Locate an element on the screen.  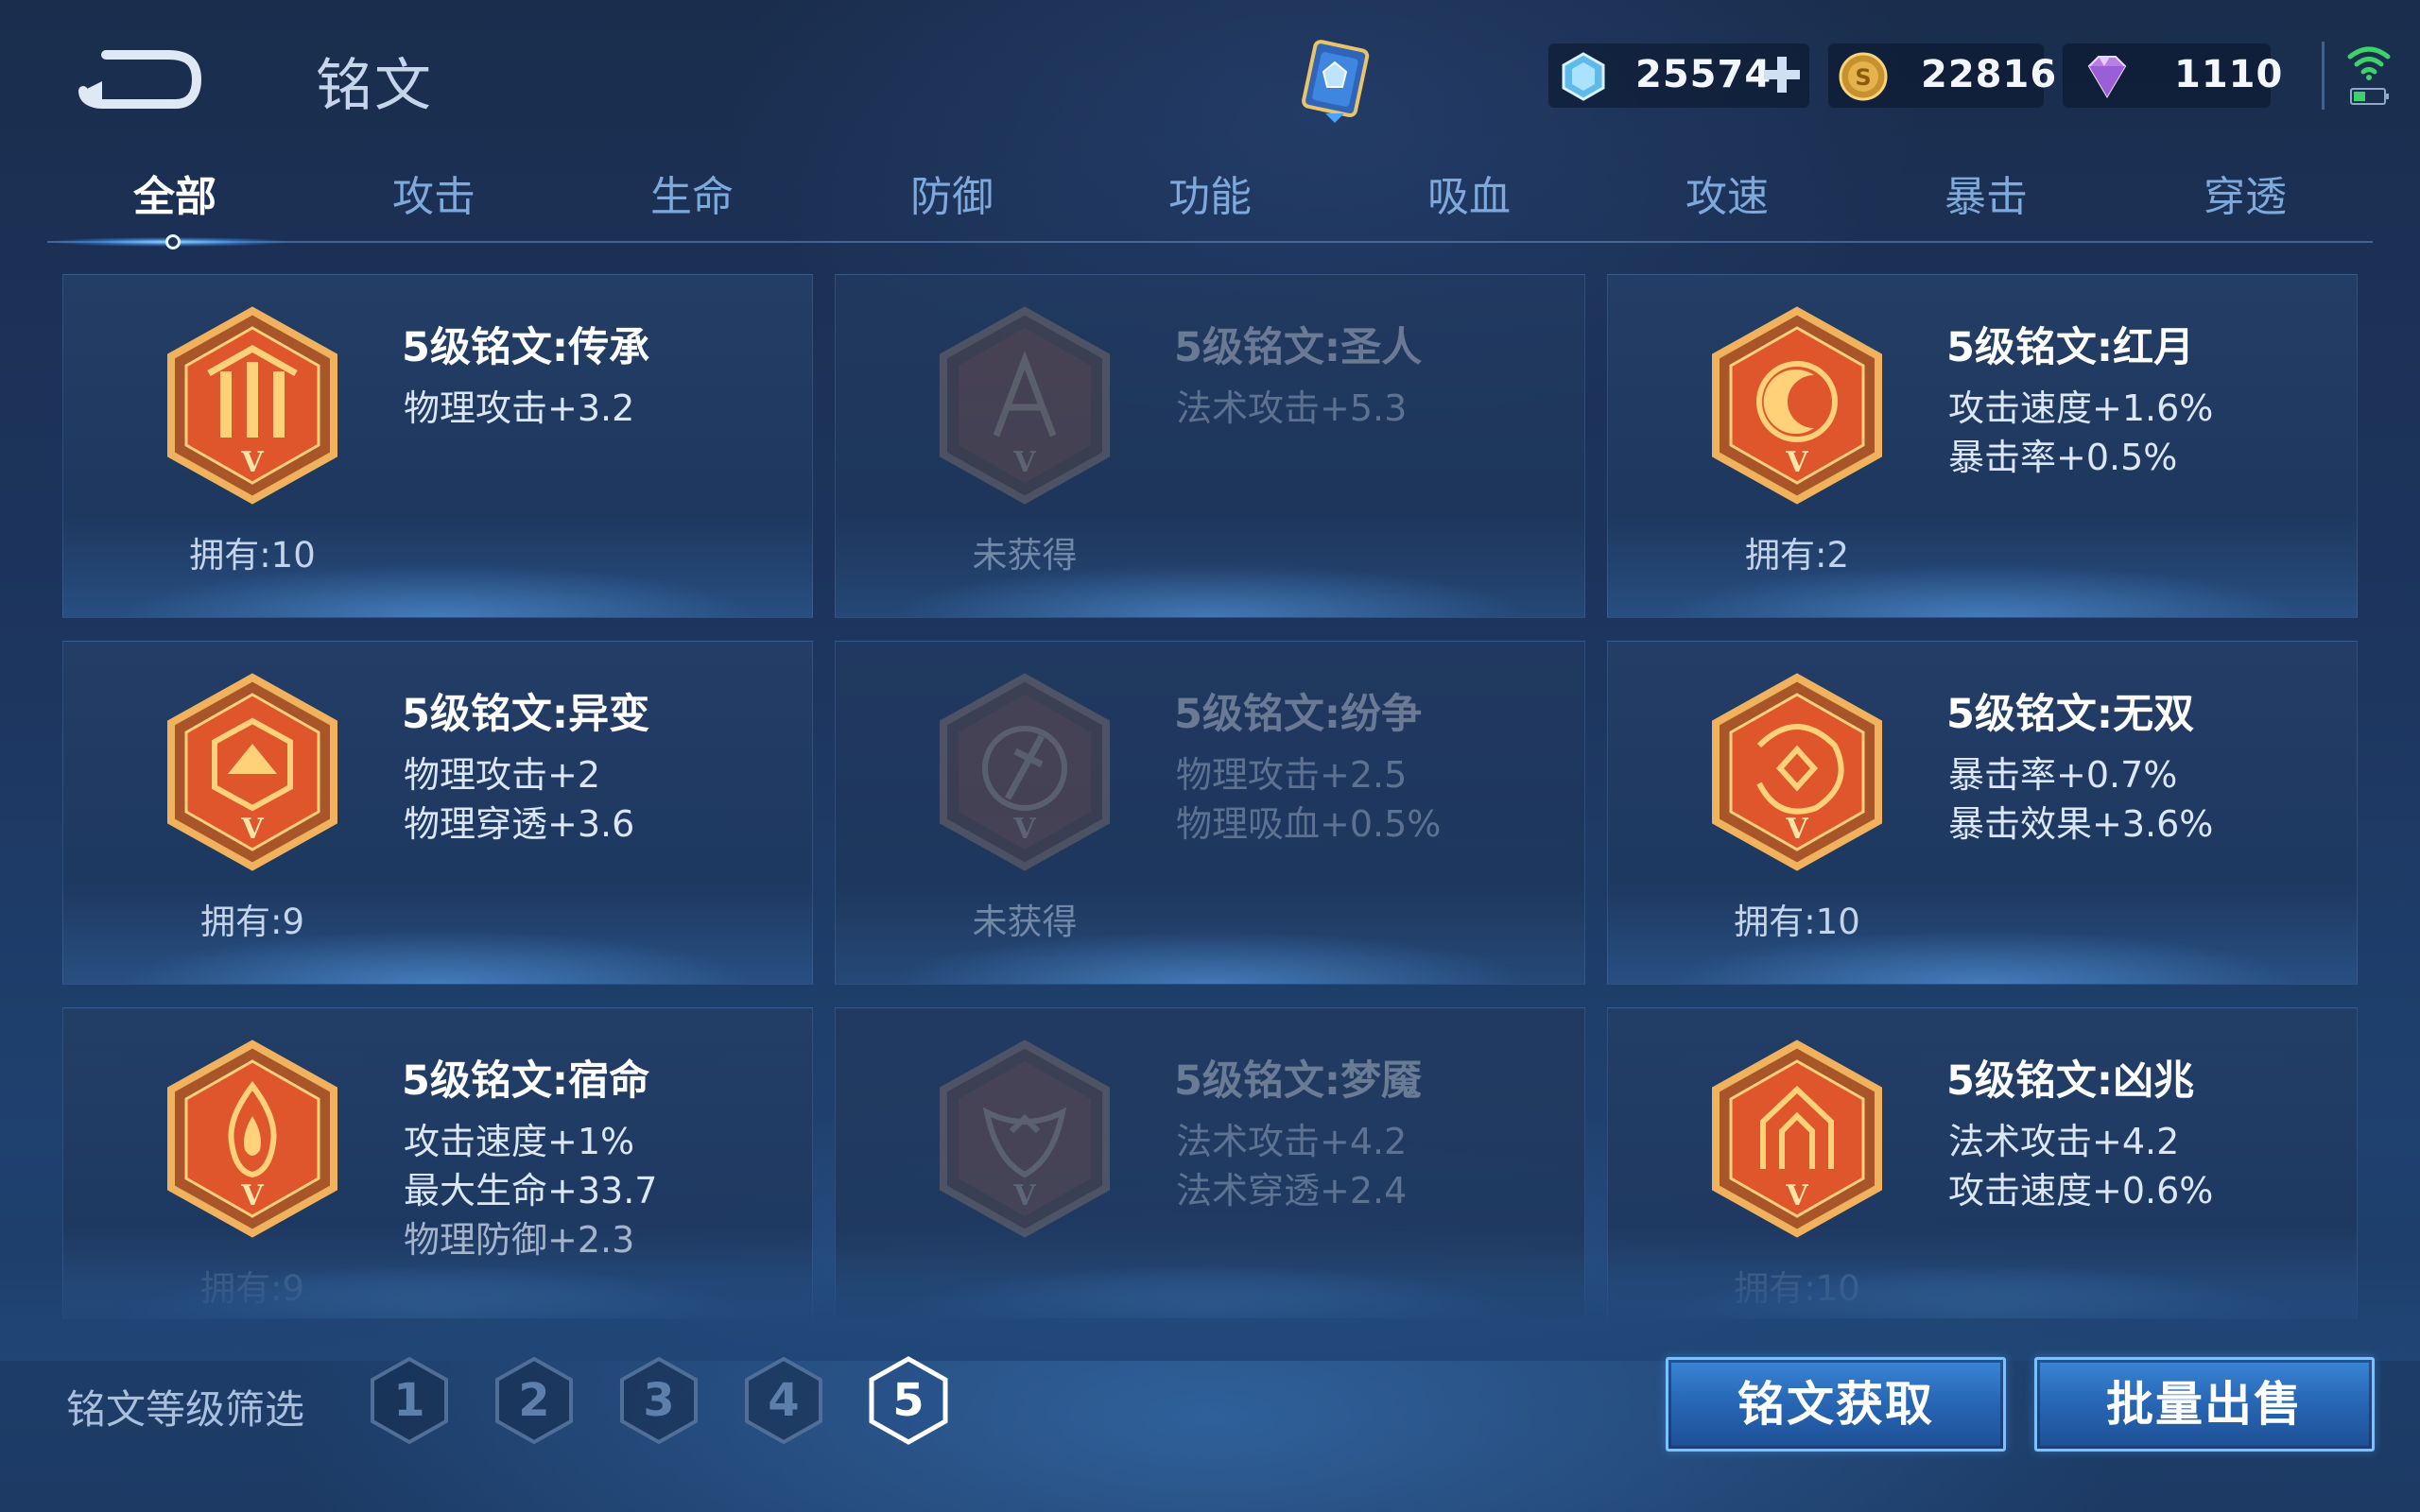
rune-stat: 法术穿透+2.4 is located at coordinates (1292, 1190).